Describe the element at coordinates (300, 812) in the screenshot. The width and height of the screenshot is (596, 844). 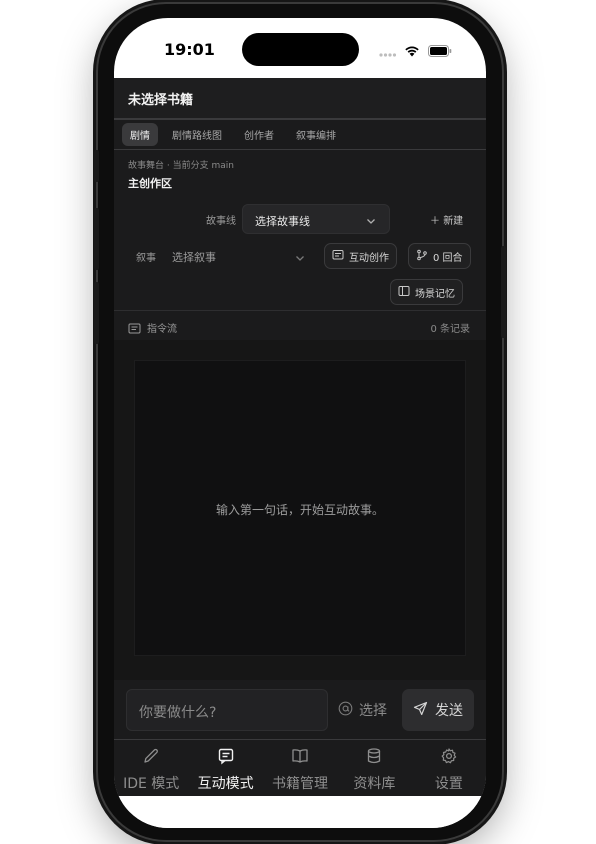
I see `home-indicator-area` at that location.